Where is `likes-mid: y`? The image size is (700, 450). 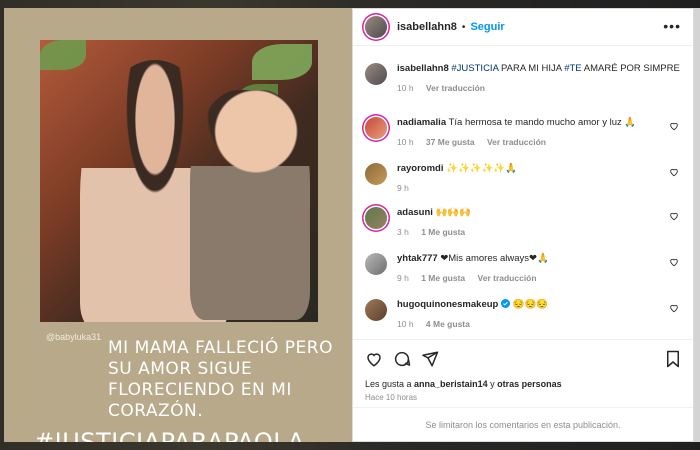
likes-mid: y is located at coordinates (492, 384).